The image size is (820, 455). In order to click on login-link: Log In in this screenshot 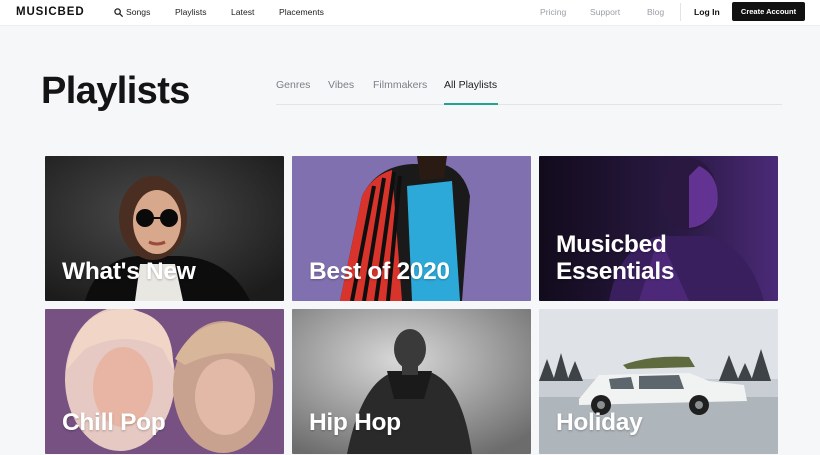, I will do `click(707, 12)`.